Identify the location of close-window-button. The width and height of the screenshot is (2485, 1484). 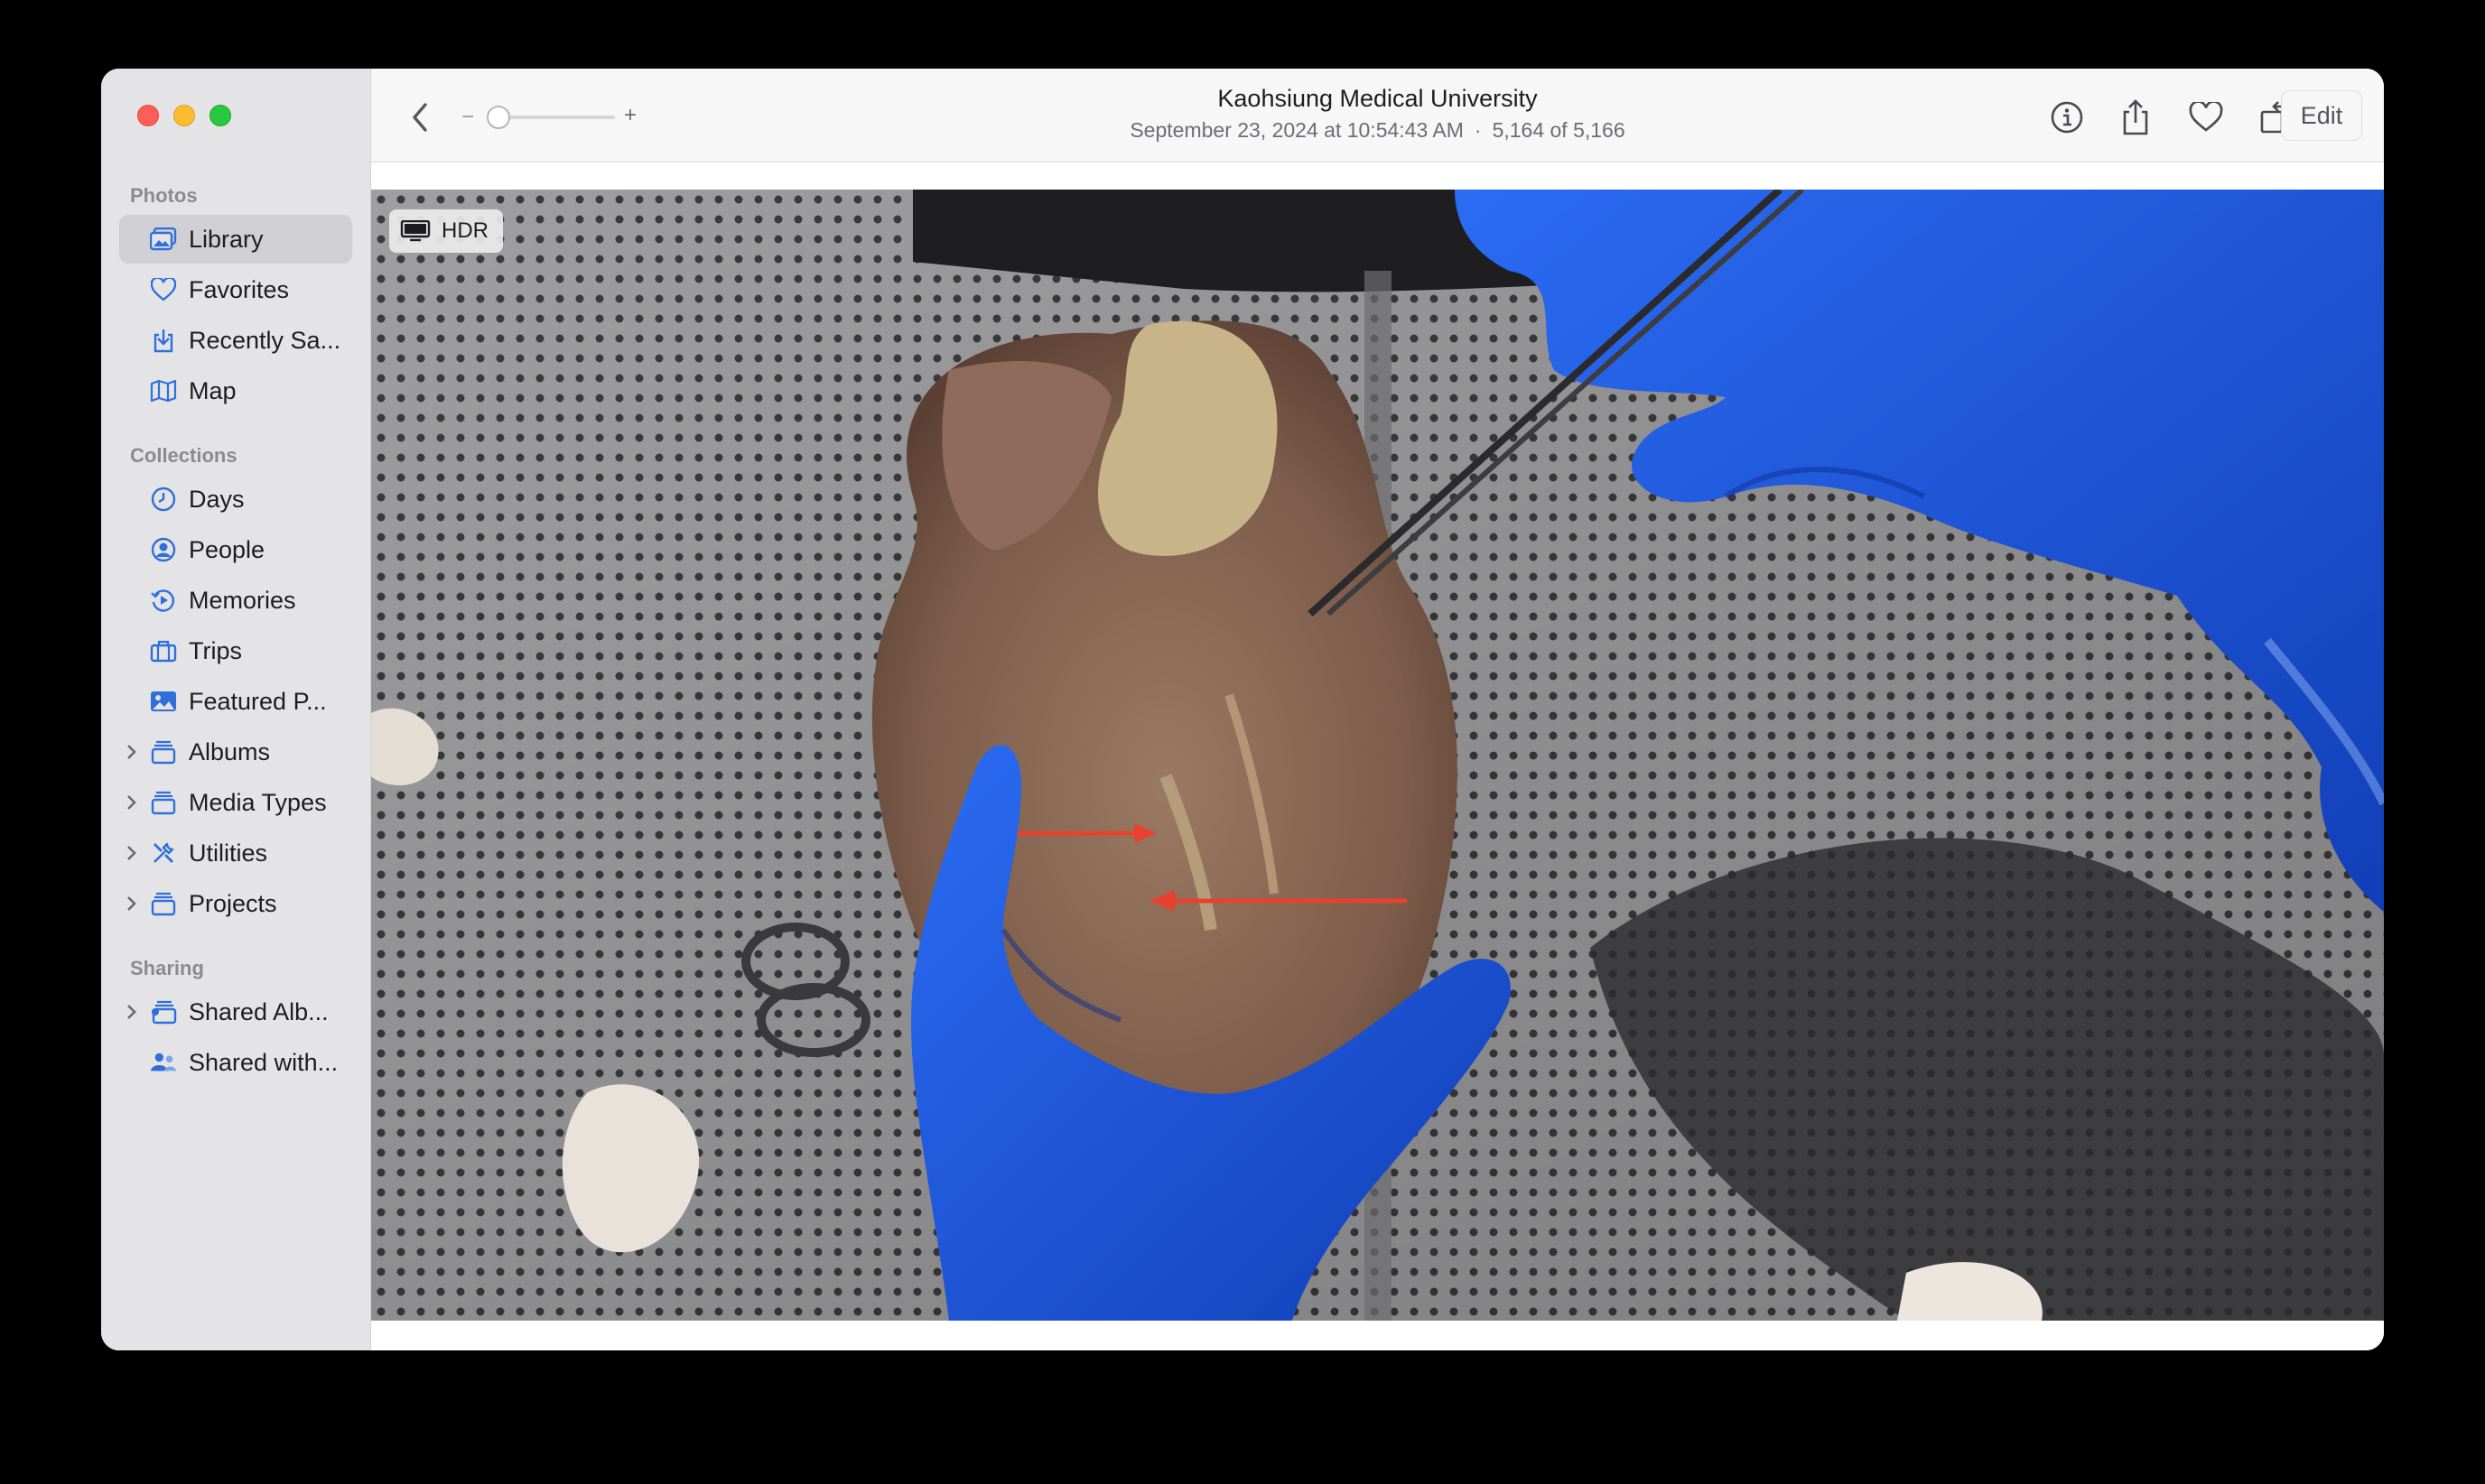
(148, 116).